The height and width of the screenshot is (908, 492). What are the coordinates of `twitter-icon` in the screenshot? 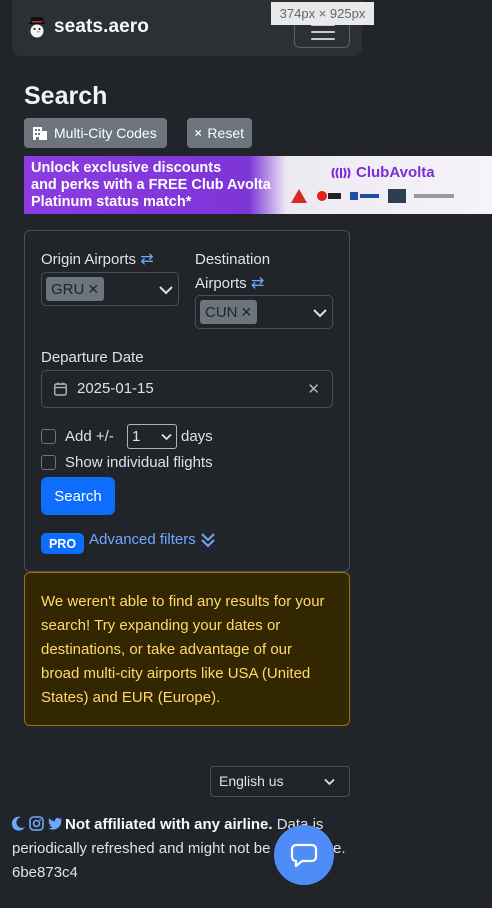 It's located at (55, 823).